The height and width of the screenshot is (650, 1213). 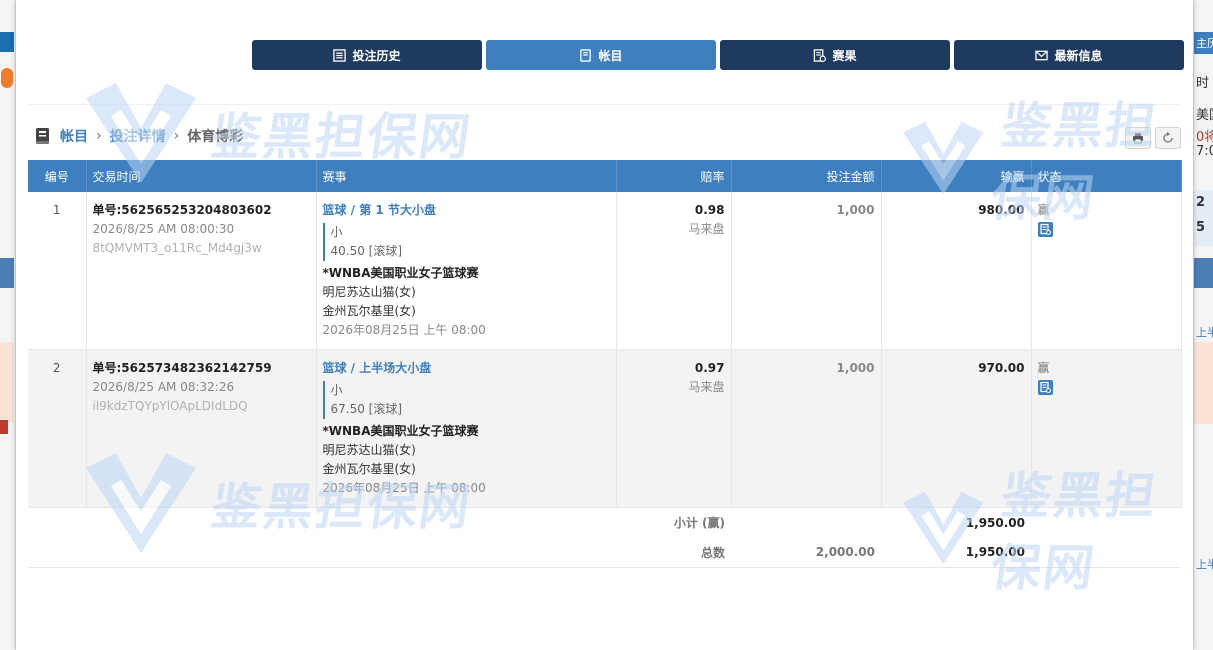 I want to click on refresh-button, so click(x=1168, y=138).